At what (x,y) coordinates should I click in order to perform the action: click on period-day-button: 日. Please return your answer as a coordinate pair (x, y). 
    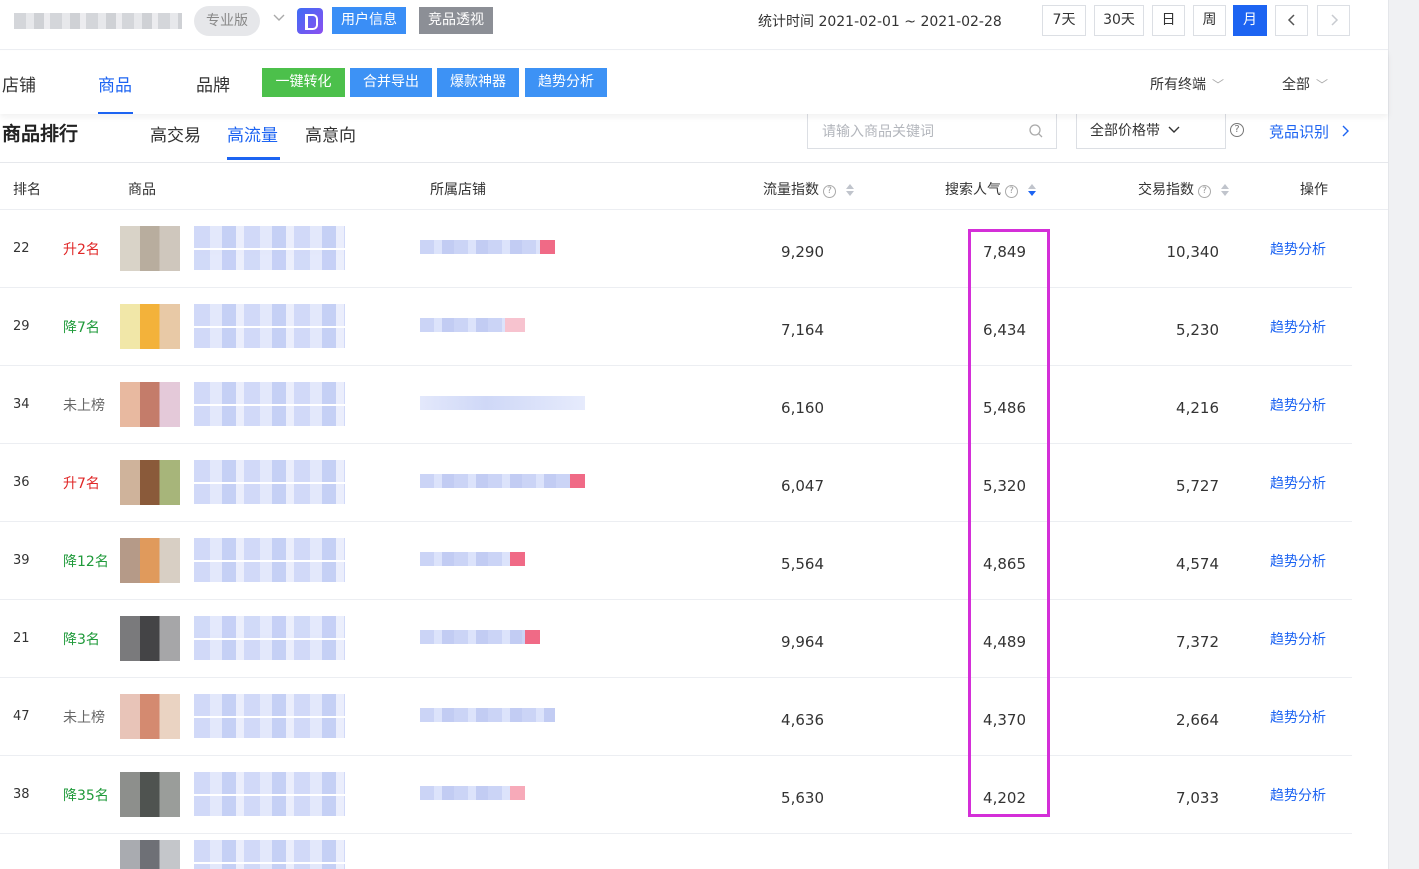
    Looking at the image, I should click on (1168, 20).